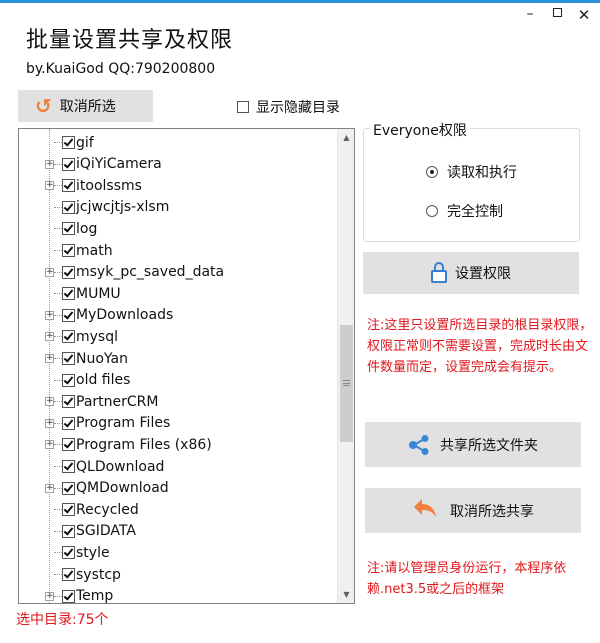 The width and height of the screenshot is (600, 643). I want to click on share-selected-button: 共享所选文件夹, so click(473, 444).